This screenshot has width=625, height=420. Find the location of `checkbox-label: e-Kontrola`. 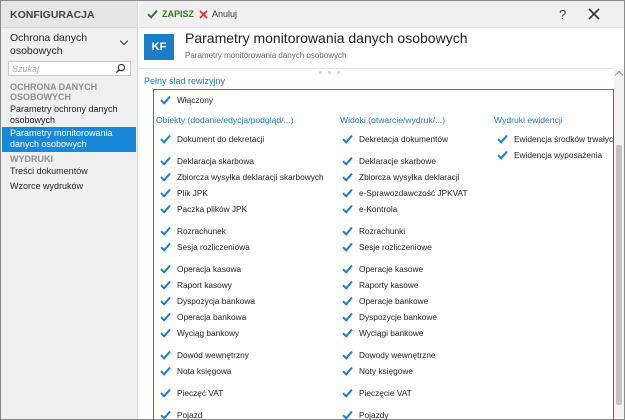

checkbox-label: e-Kontrola is located at coordinates (378, 209).